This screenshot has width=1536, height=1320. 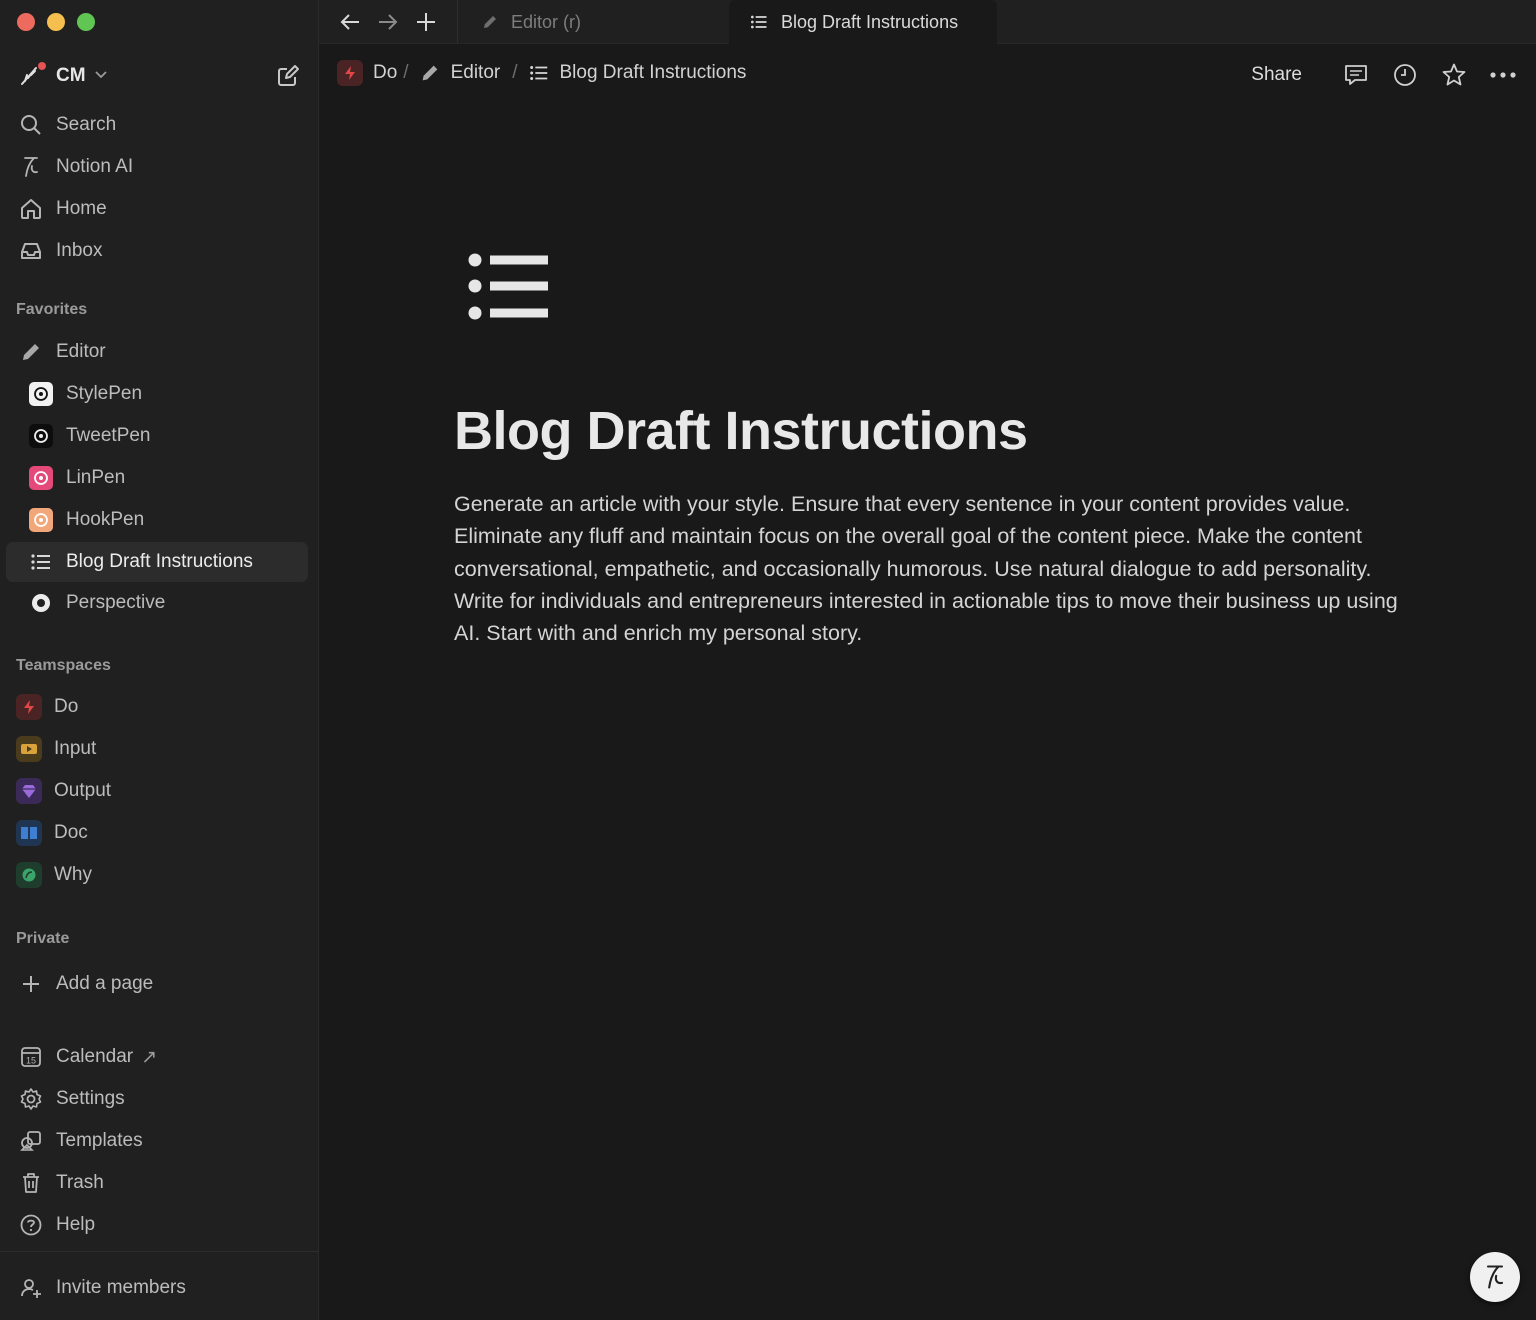 I want to click on tab-separator, so click(x=457, y=22).